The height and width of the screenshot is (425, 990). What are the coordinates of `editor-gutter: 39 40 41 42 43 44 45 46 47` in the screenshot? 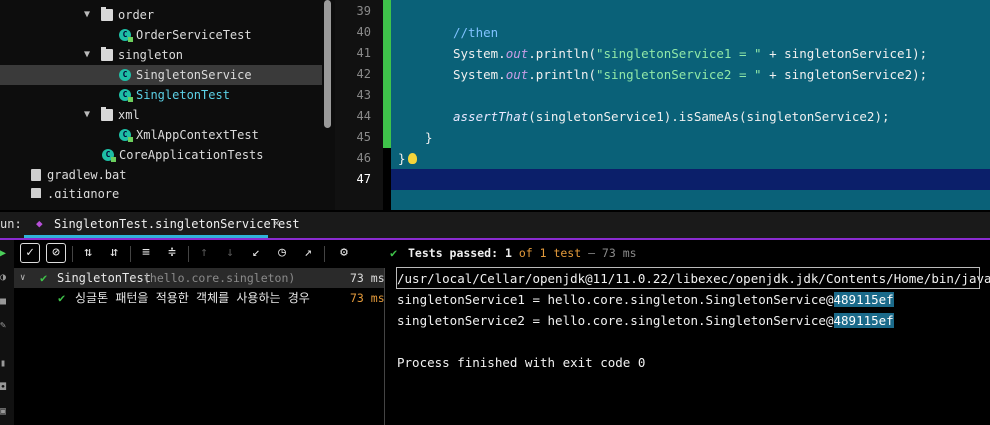 It's located at (359, 105).